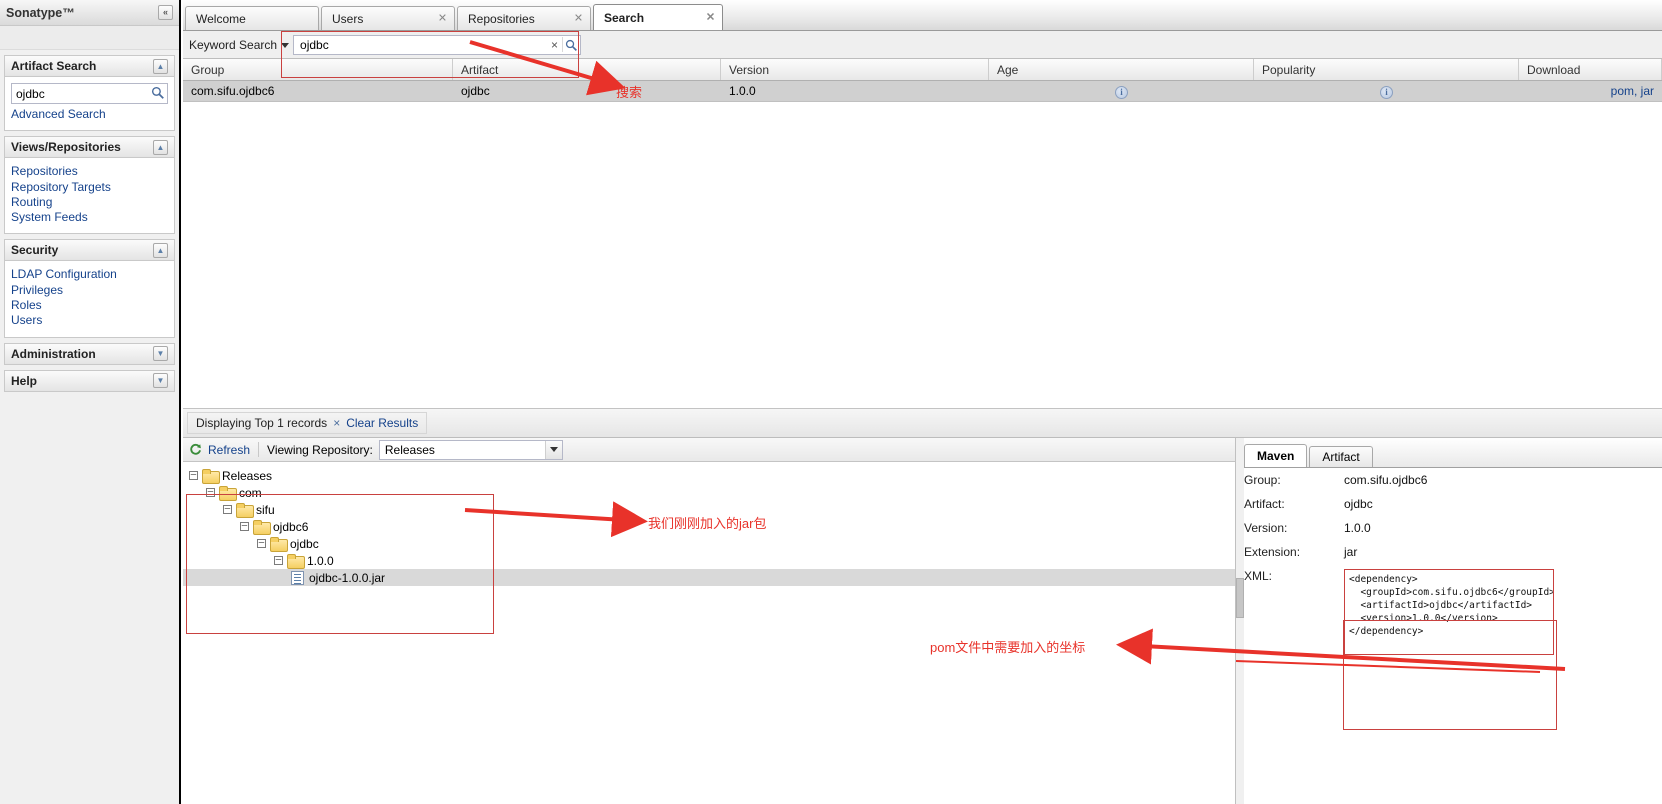  What do you see at coordinates (89, 38) in the screenshot?
I see `sidebar-spacer` at bounding box center [89, 38].